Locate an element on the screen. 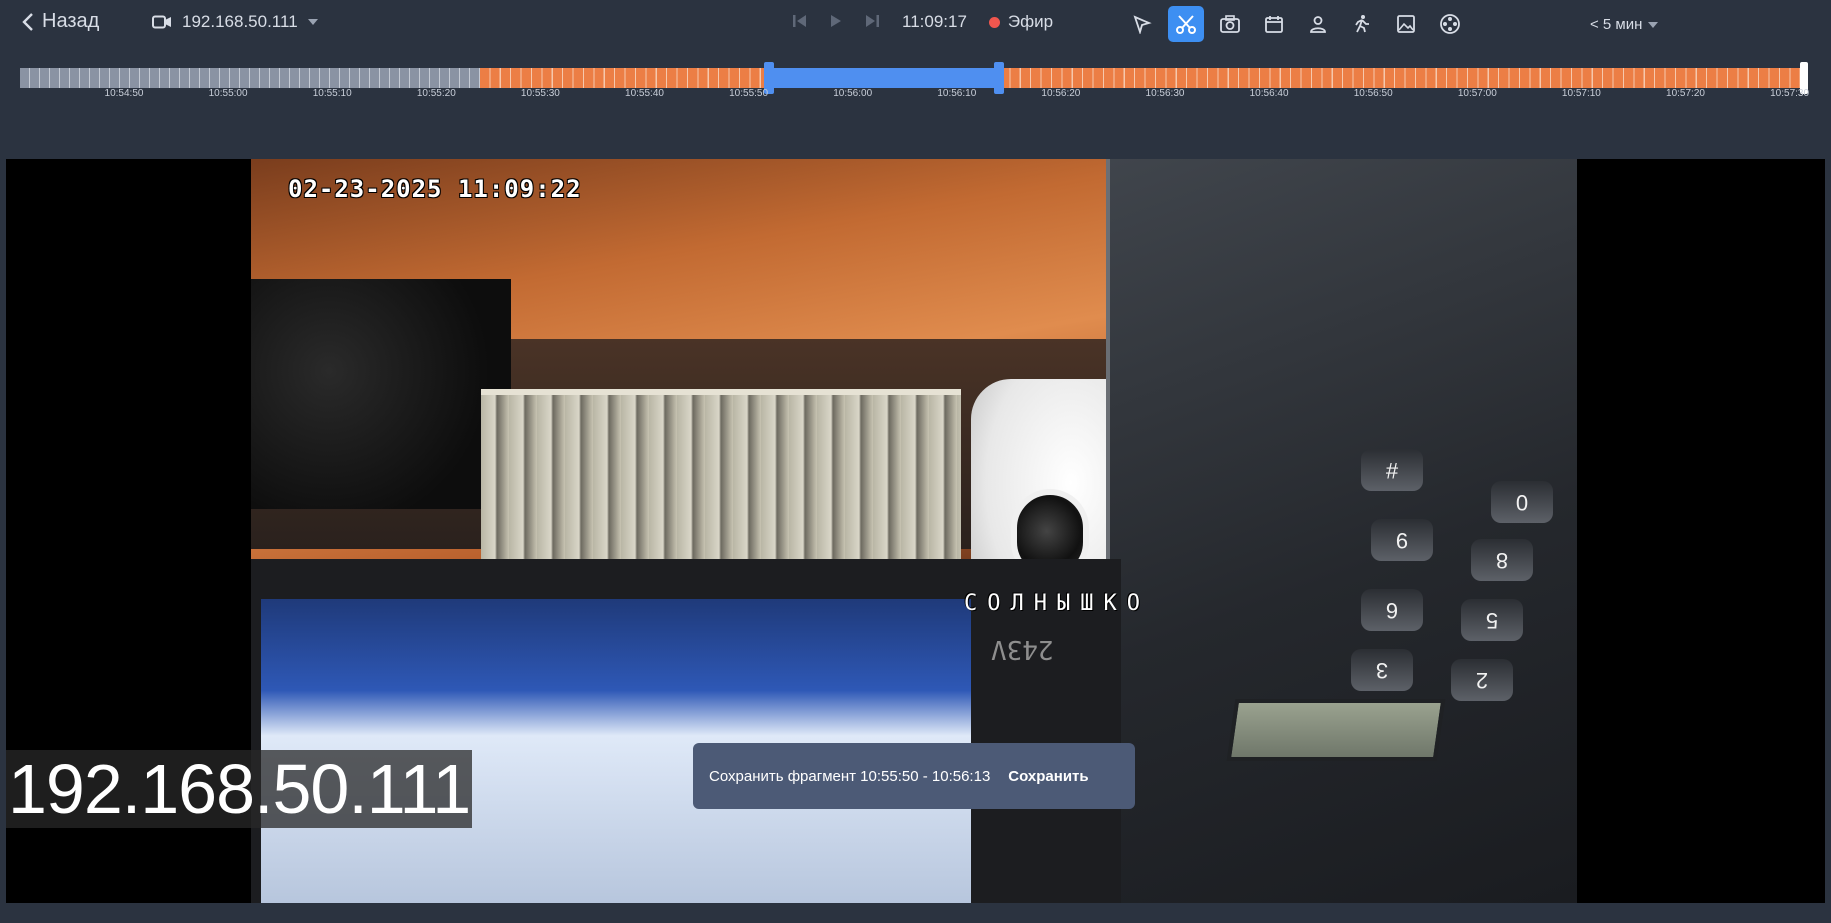  back-label: Назад is located at coordinates (71, 21).